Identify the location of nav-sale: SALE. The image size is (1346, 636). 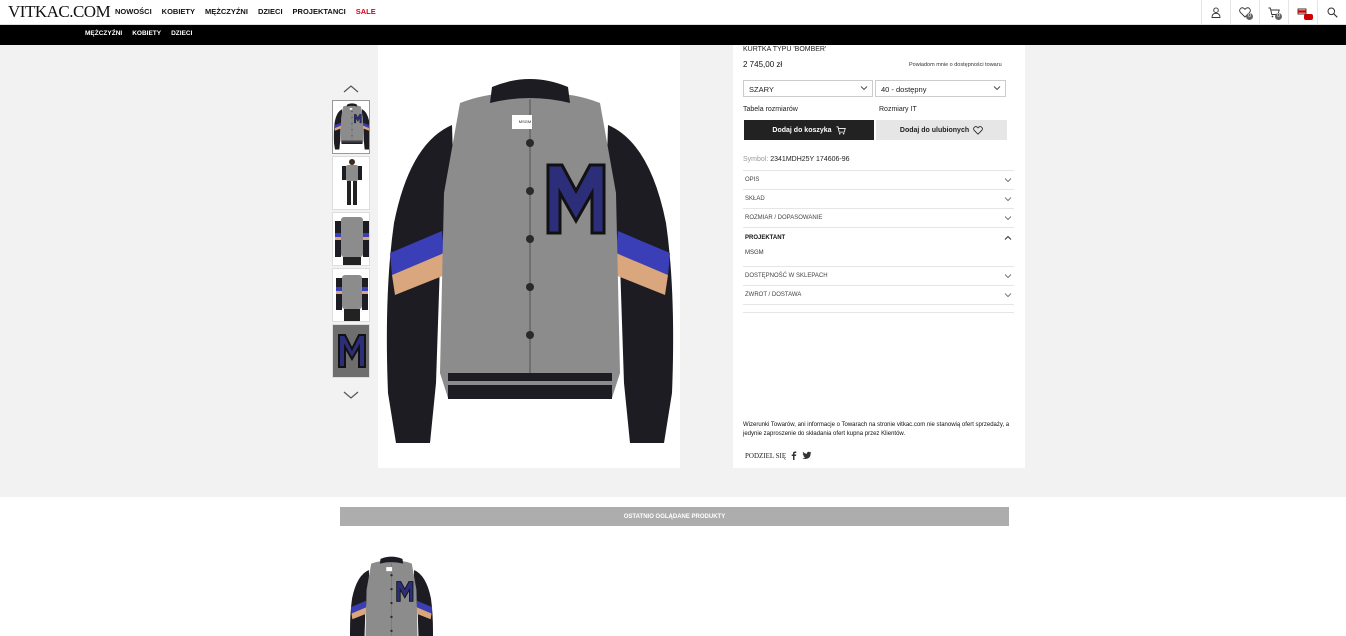
(366, 11).